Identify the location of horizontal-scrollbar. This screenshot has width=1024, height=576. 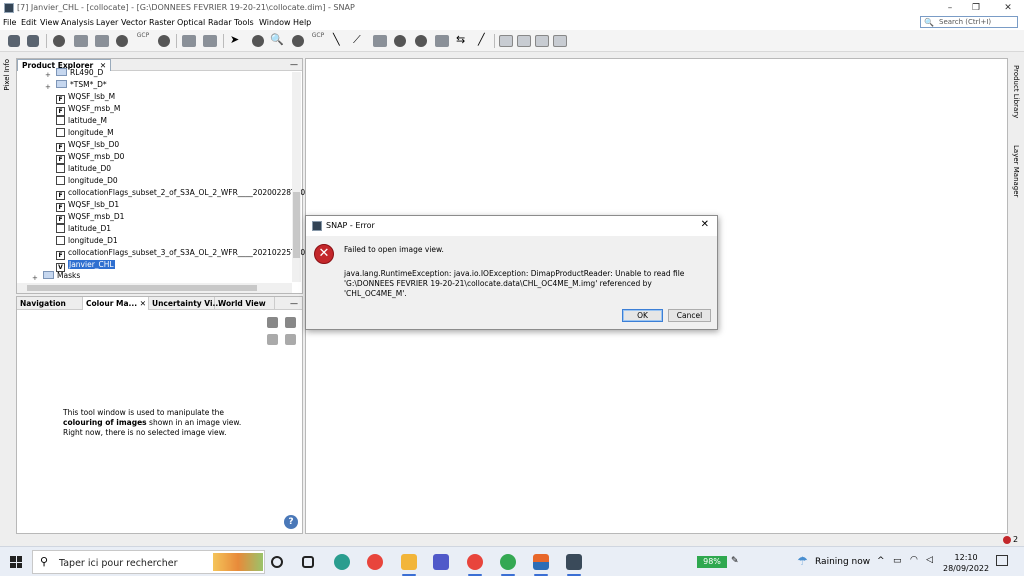
(154, 288).